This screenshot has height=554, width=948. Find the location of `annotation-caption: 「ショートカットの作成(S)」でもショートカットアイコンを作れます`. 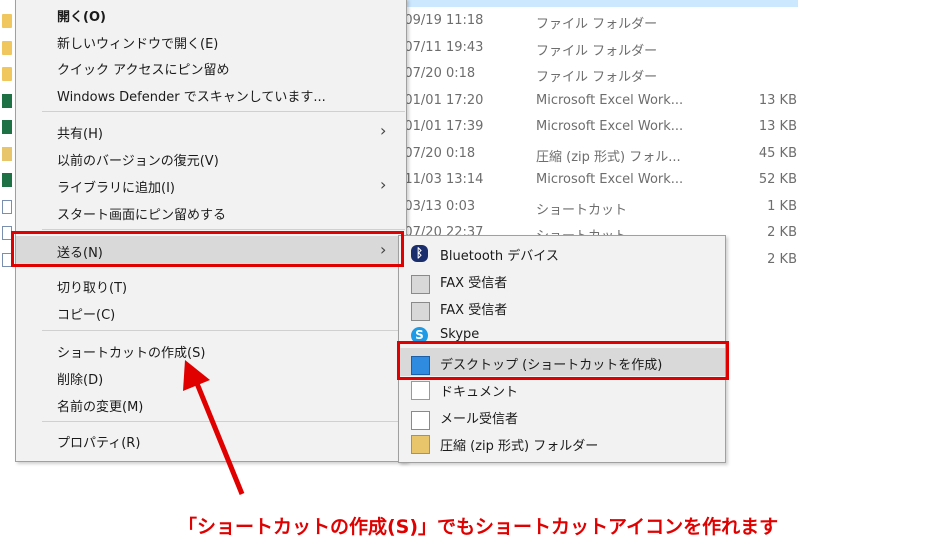

annotation-caption: 「ショートカットの作成(S)」でもショートカットアイコンを作れます is located at coordinates (478, 527).